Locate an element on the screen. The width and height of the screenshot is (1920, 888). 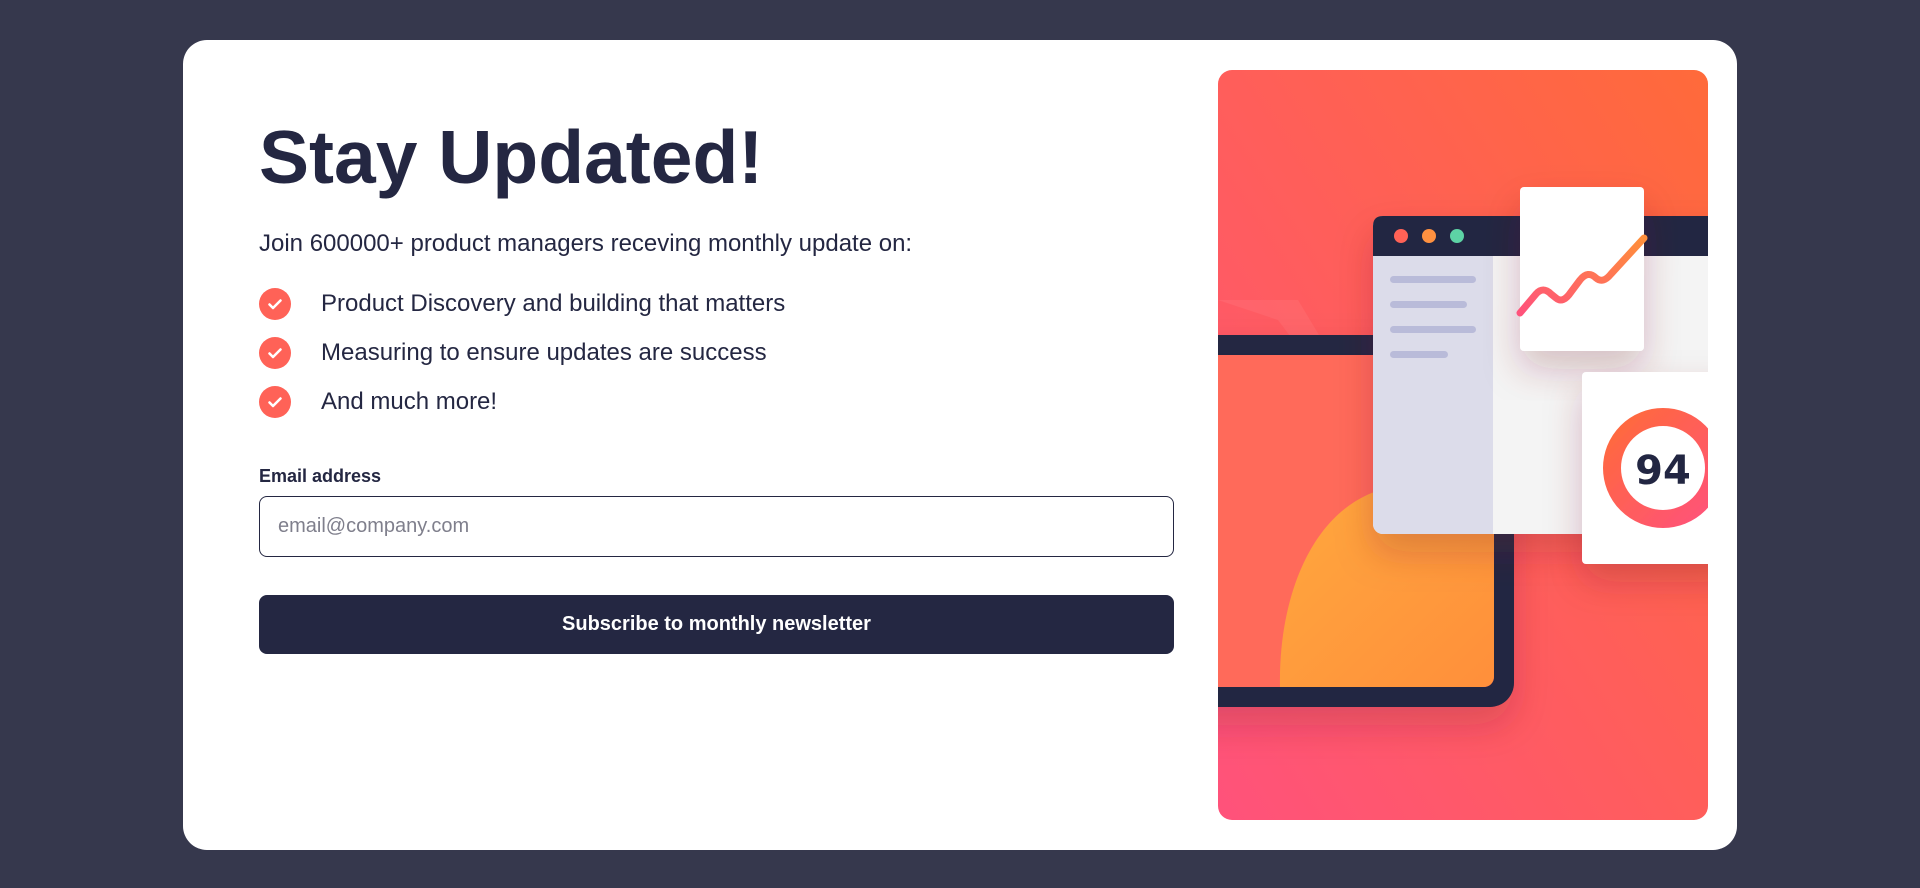
feature-item: Measuring to ensure updates are success is located at coordinates (522, 353).